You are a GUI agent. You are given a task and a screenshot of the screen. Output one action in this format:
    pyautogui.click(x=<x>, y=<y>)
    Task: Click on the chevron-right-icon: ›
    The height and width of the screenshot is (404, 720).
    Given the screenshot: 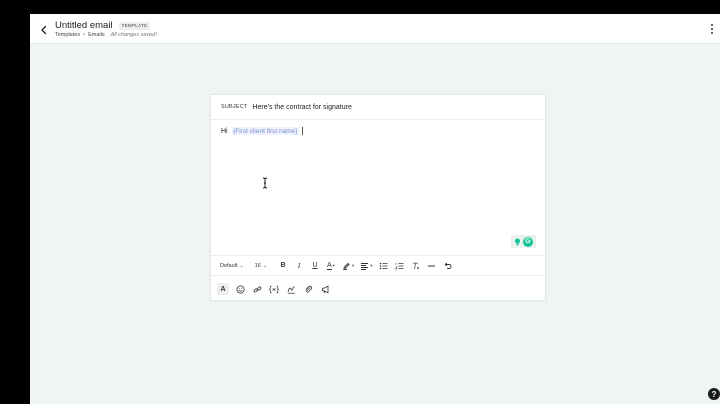 What is the action you would take?
    pyautogui.click(x=84, y=34)
    